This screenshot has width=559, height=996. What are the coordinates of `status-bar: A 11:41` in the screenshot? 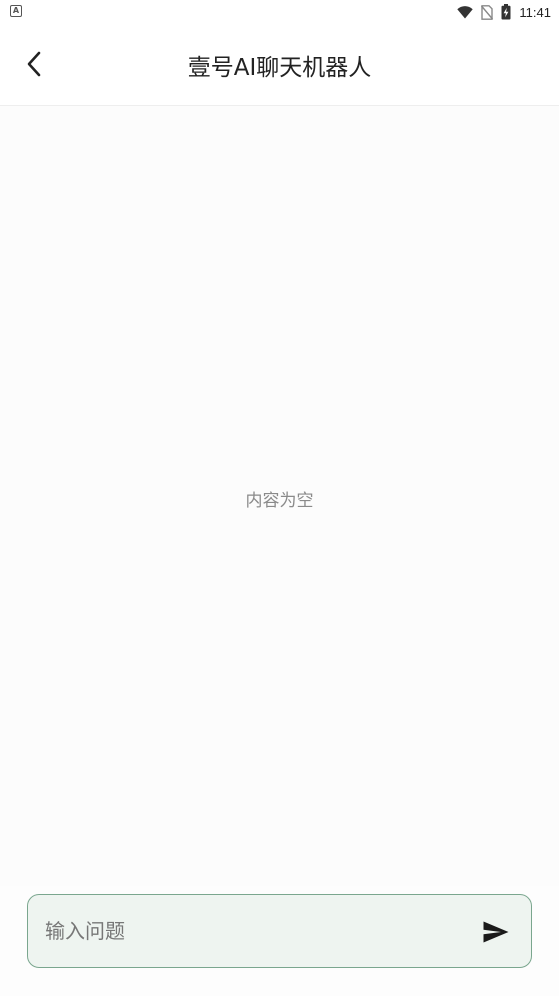 It's located at (279, 12).